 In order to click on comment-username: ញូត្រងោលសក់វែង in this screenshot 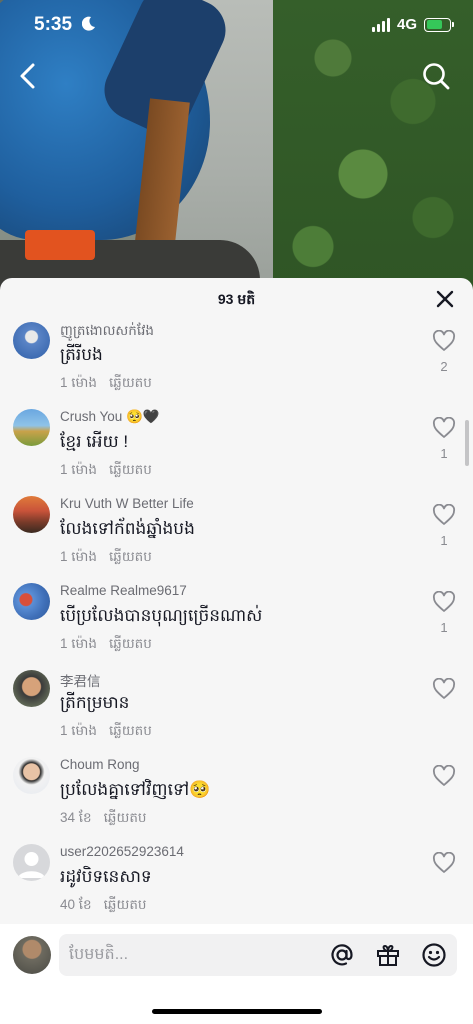, I will do `click(107, 332)`.